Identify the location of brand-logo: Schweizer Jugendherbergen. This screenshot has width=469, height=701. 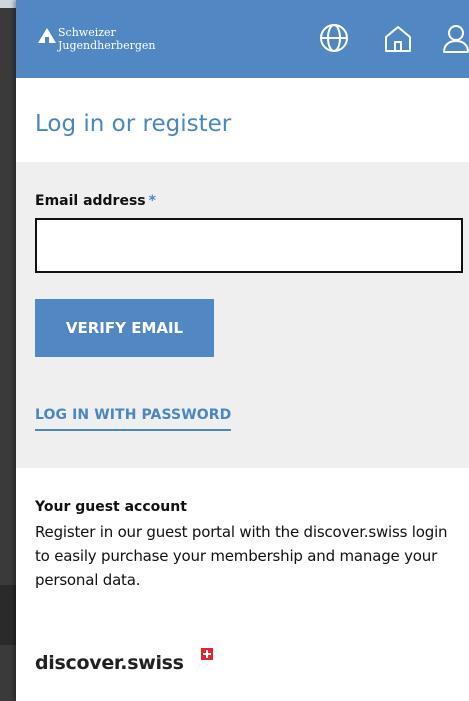
(123, 40).